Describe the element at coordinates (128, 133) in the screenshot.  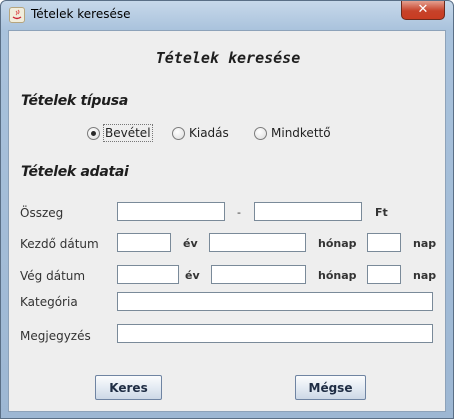
I see `radio-income-label: Bevétel` at that location.